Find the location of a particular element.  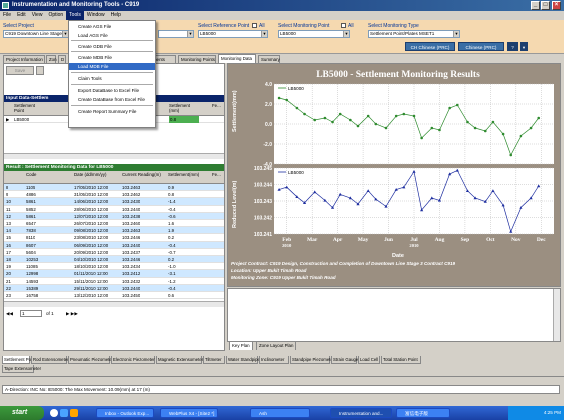

table-row: 12 5861 12/07/2010 12:00 103.2438 -0.6 is located at coordinates (114, 216).